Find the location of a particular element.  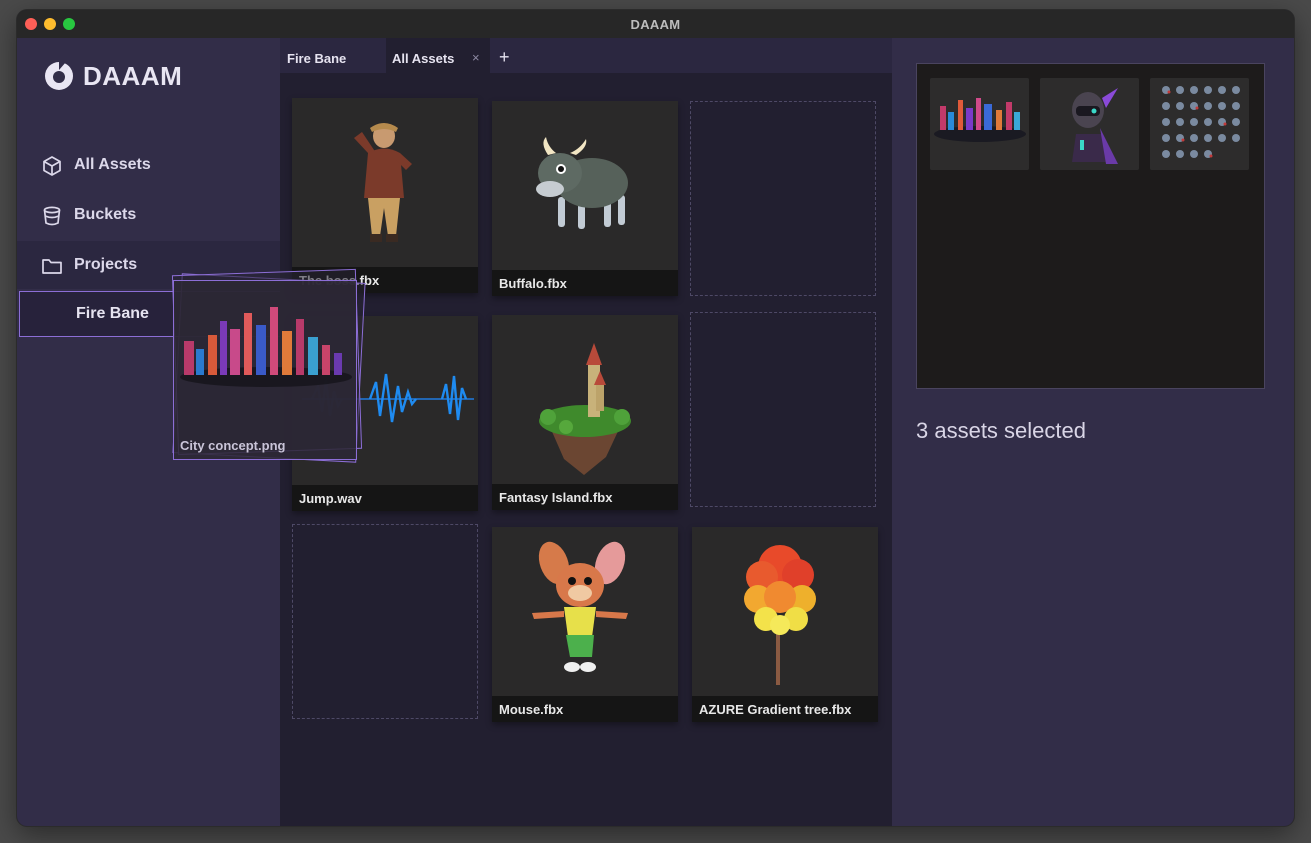

asset-card: Buffalo.fbx is located at coordinates (585, 198).